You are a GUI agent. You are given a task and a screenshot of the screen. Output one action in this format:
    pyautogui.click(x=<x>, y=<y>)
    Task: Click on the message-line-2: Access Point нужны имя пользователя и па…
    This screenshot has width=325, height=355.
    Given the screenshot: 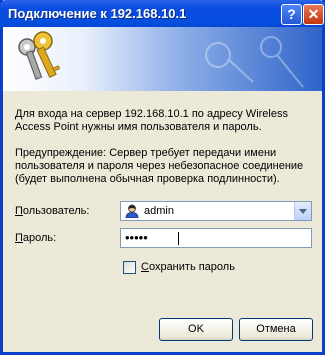 What is the action you would take?
    pyautogui.click(x=138, y=127)
    